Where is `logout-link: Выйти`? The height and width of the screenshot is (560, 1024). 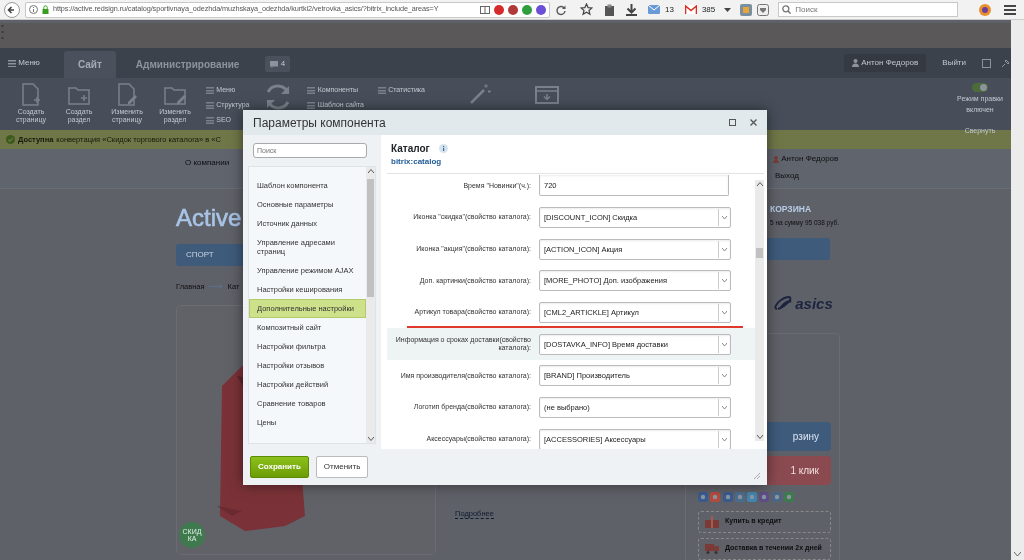
logout-link: Выйти is located at coordinates (954, 67).